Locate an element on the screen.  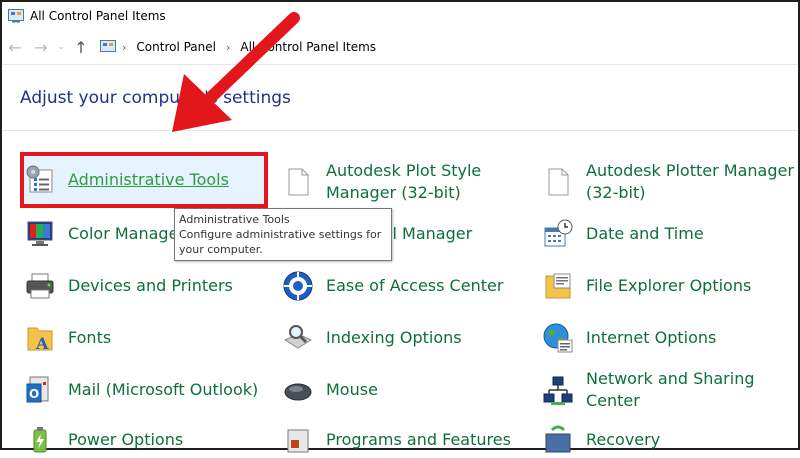
item-network-and-sharing-center: Network and Sharing Center is located at coordinates (647, 390).